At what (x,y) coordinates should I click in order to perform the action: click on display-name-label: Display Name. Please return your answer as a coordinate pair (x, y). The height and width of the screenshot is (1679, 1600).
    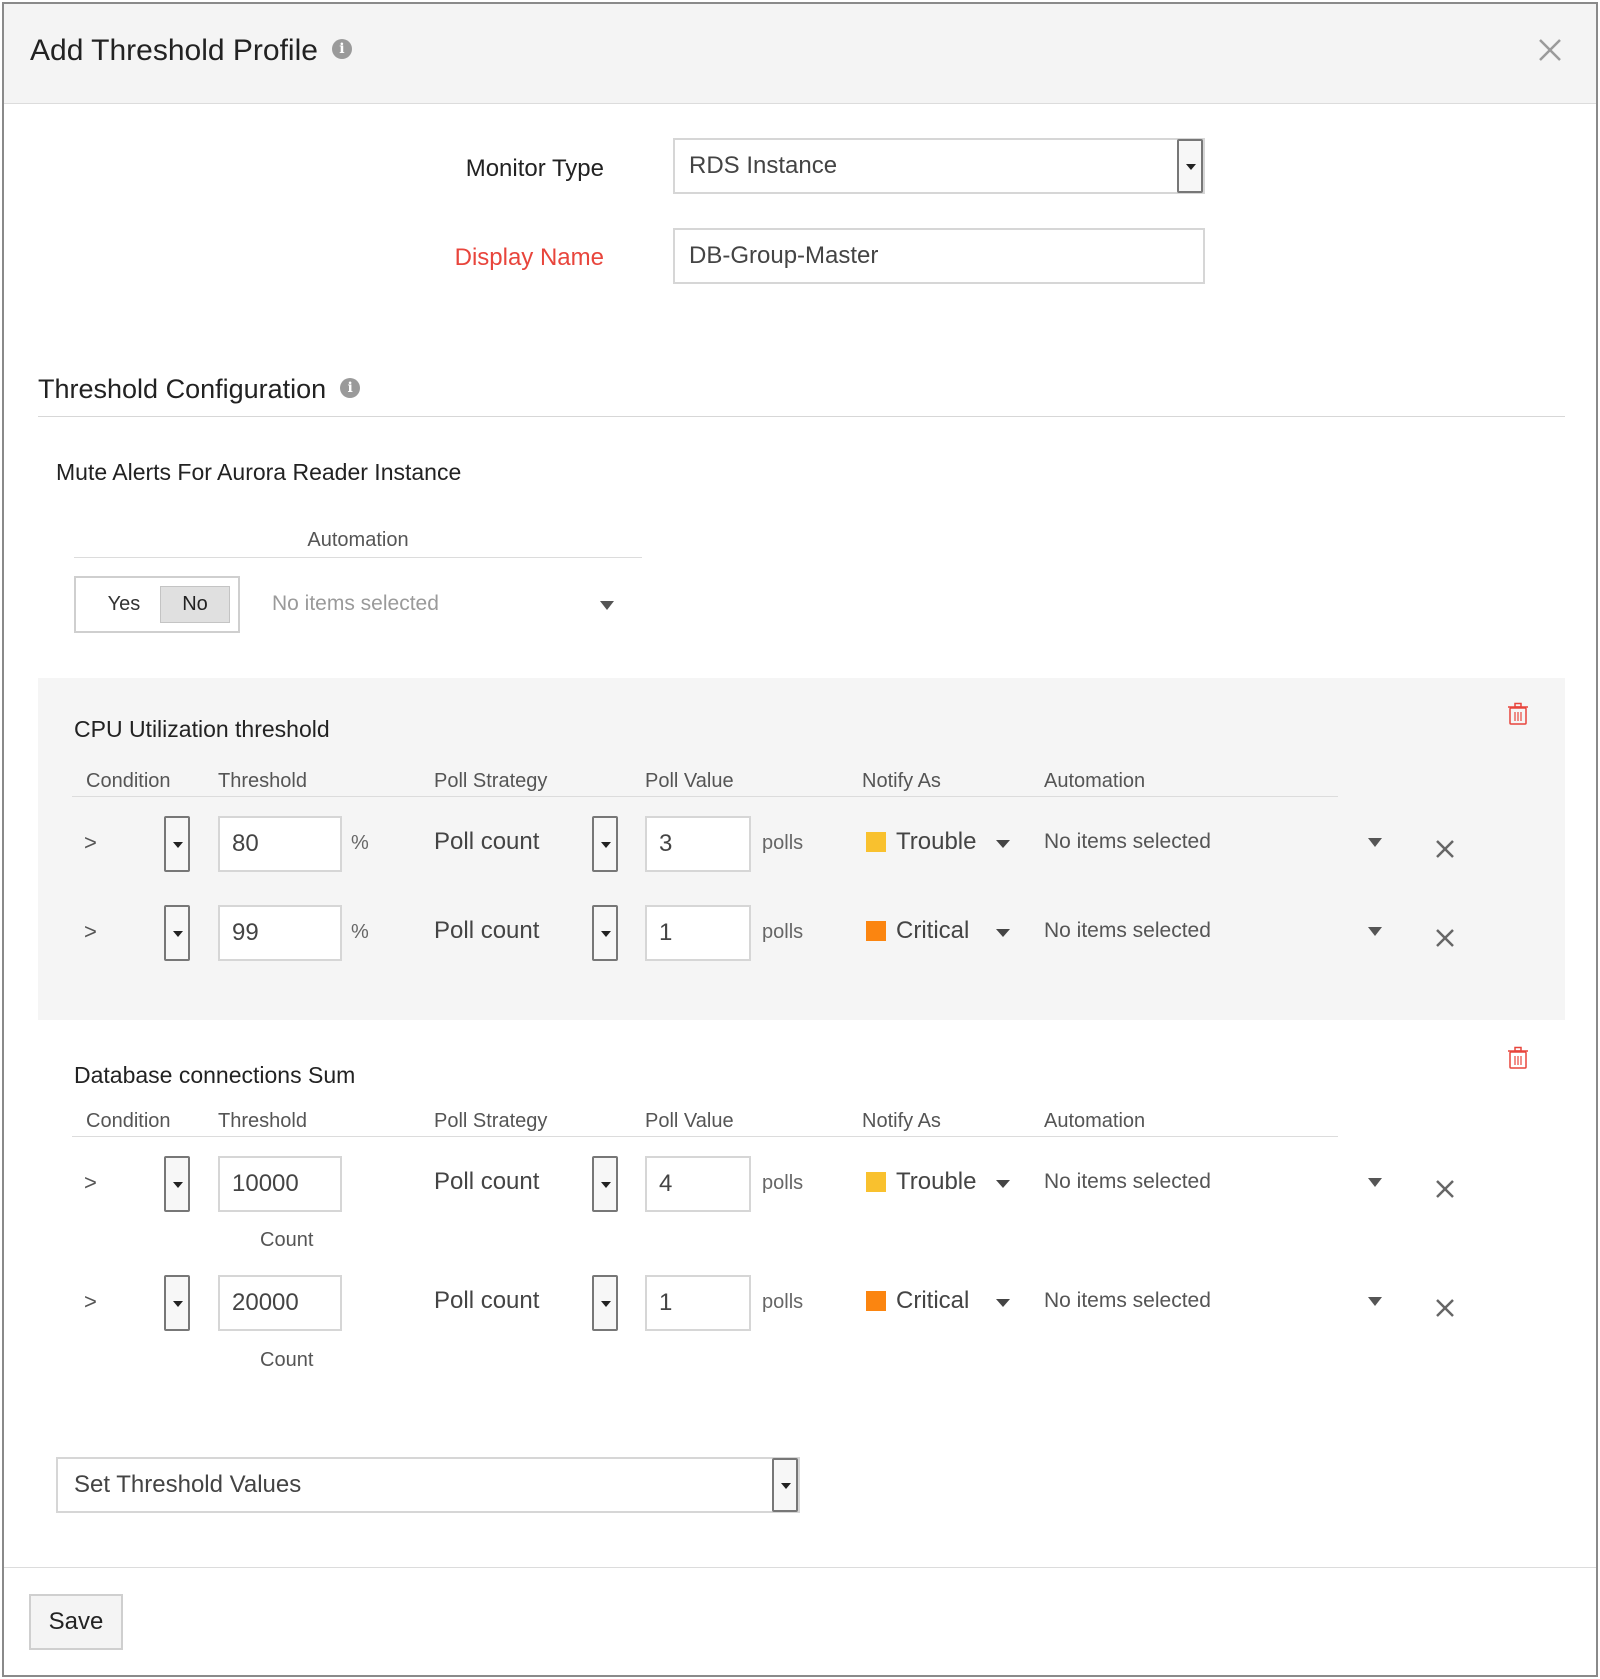
    Looking at the image, I should click on (529, 257).